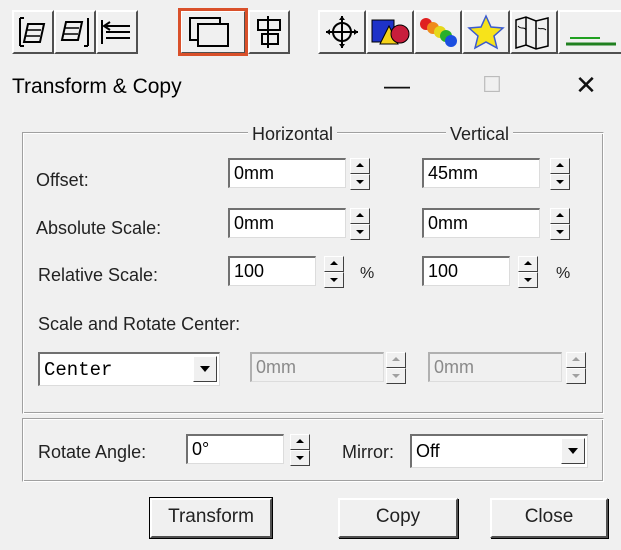 The width and height of the screenshot is (621, 550). What do you see at coordinates (139, 324) in the screenshot?
I see `center-label: Scale and Rotate Center:` at bounding box center [139, 324].